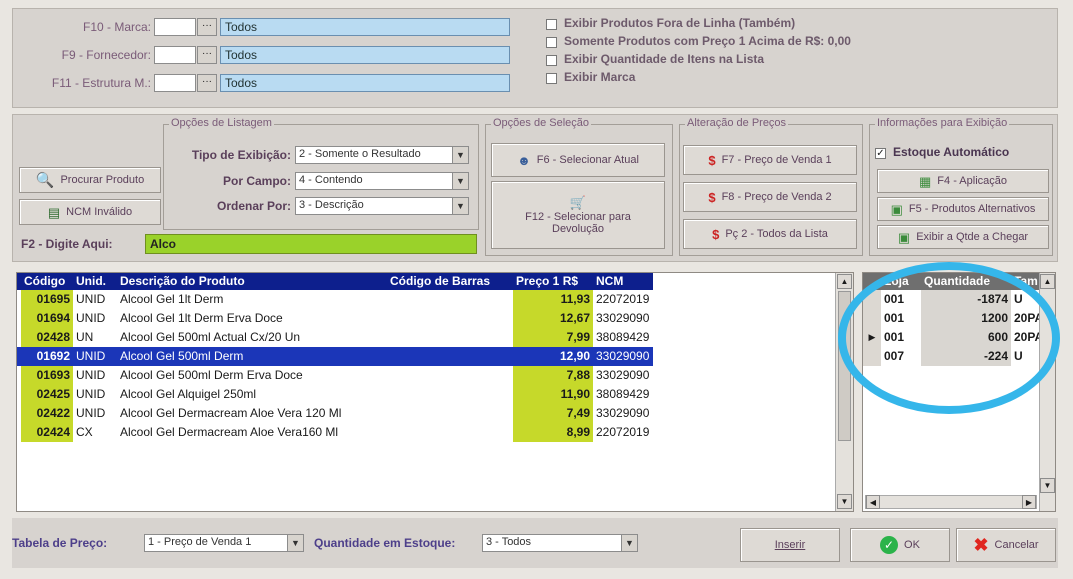  Describe the element at coordinates (963, 181) in the screenshot. I see `f4-aplicacao-button: ▦ F4 - Aplicação` at that location.